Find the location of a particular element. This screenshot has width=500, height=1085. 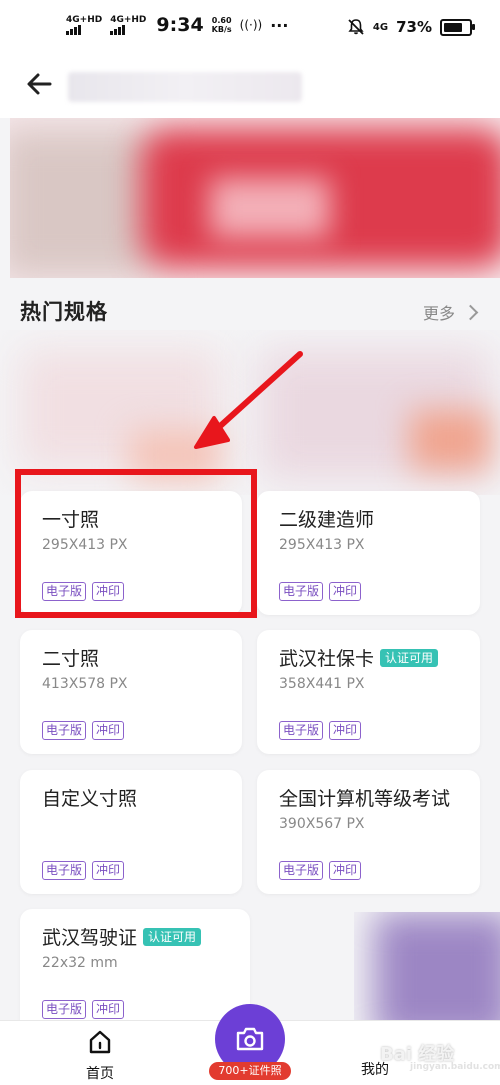

status-right: 4G 73% is located at coordinates (411, 27).